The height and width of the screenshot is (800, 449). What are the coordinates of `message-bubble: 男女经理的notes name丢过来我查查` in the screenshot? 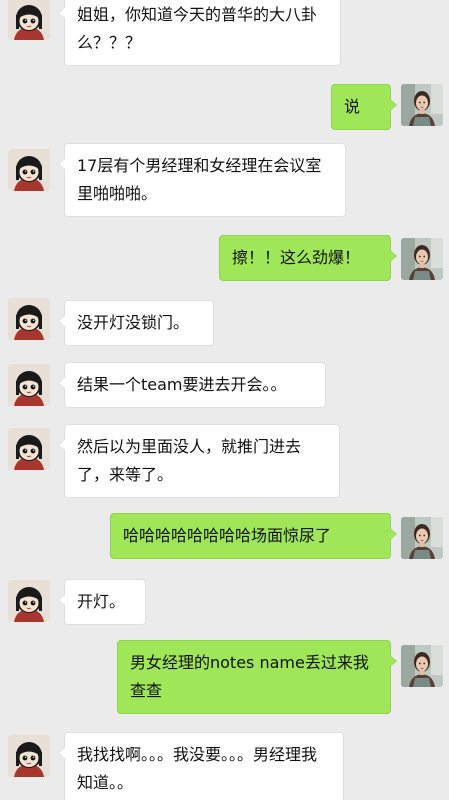 It's located at (257, 677).